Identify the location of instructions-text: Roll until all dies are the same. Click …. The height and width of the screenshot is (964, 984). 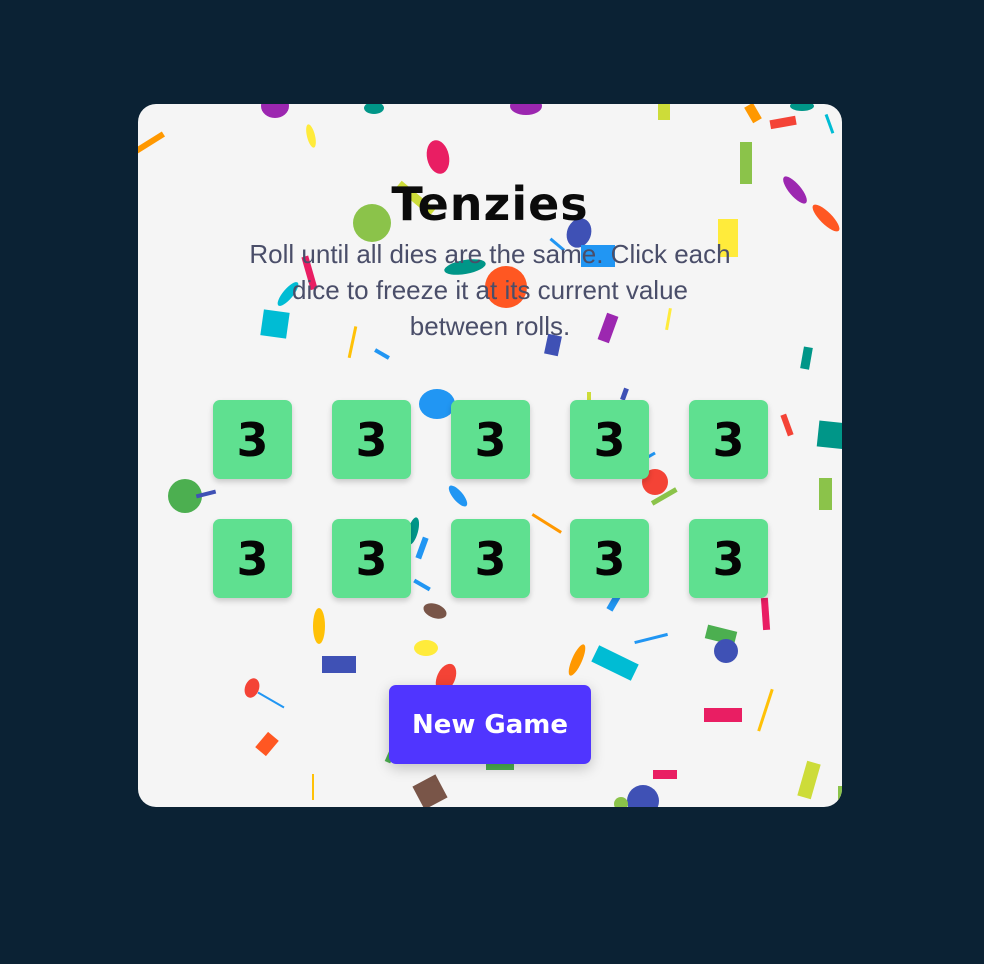
(490, 290).